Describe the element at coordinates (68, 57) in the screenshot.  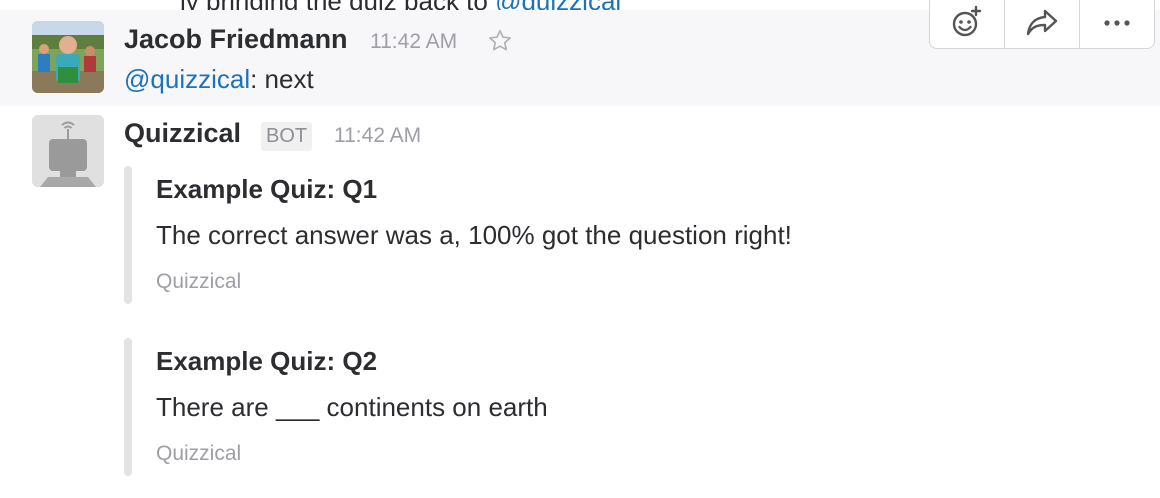
I see `user-avatar` at that location.